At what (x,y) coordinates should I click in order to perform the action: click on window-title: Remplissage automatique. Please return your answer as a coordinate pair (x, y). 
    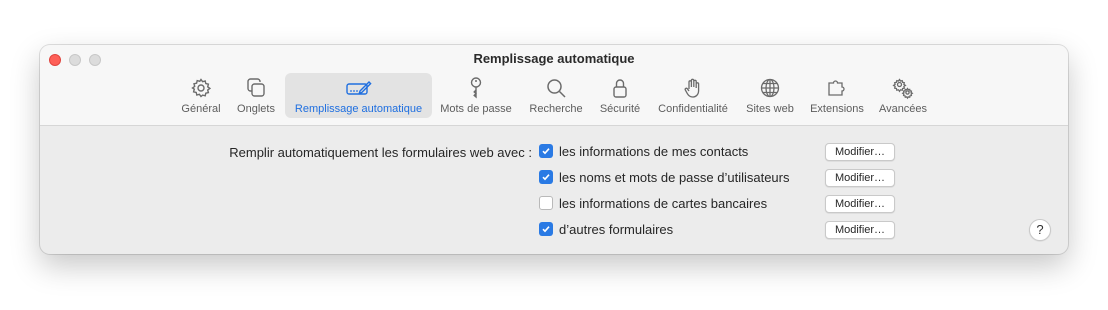
    Looking at the image, I should click on (554, 58).